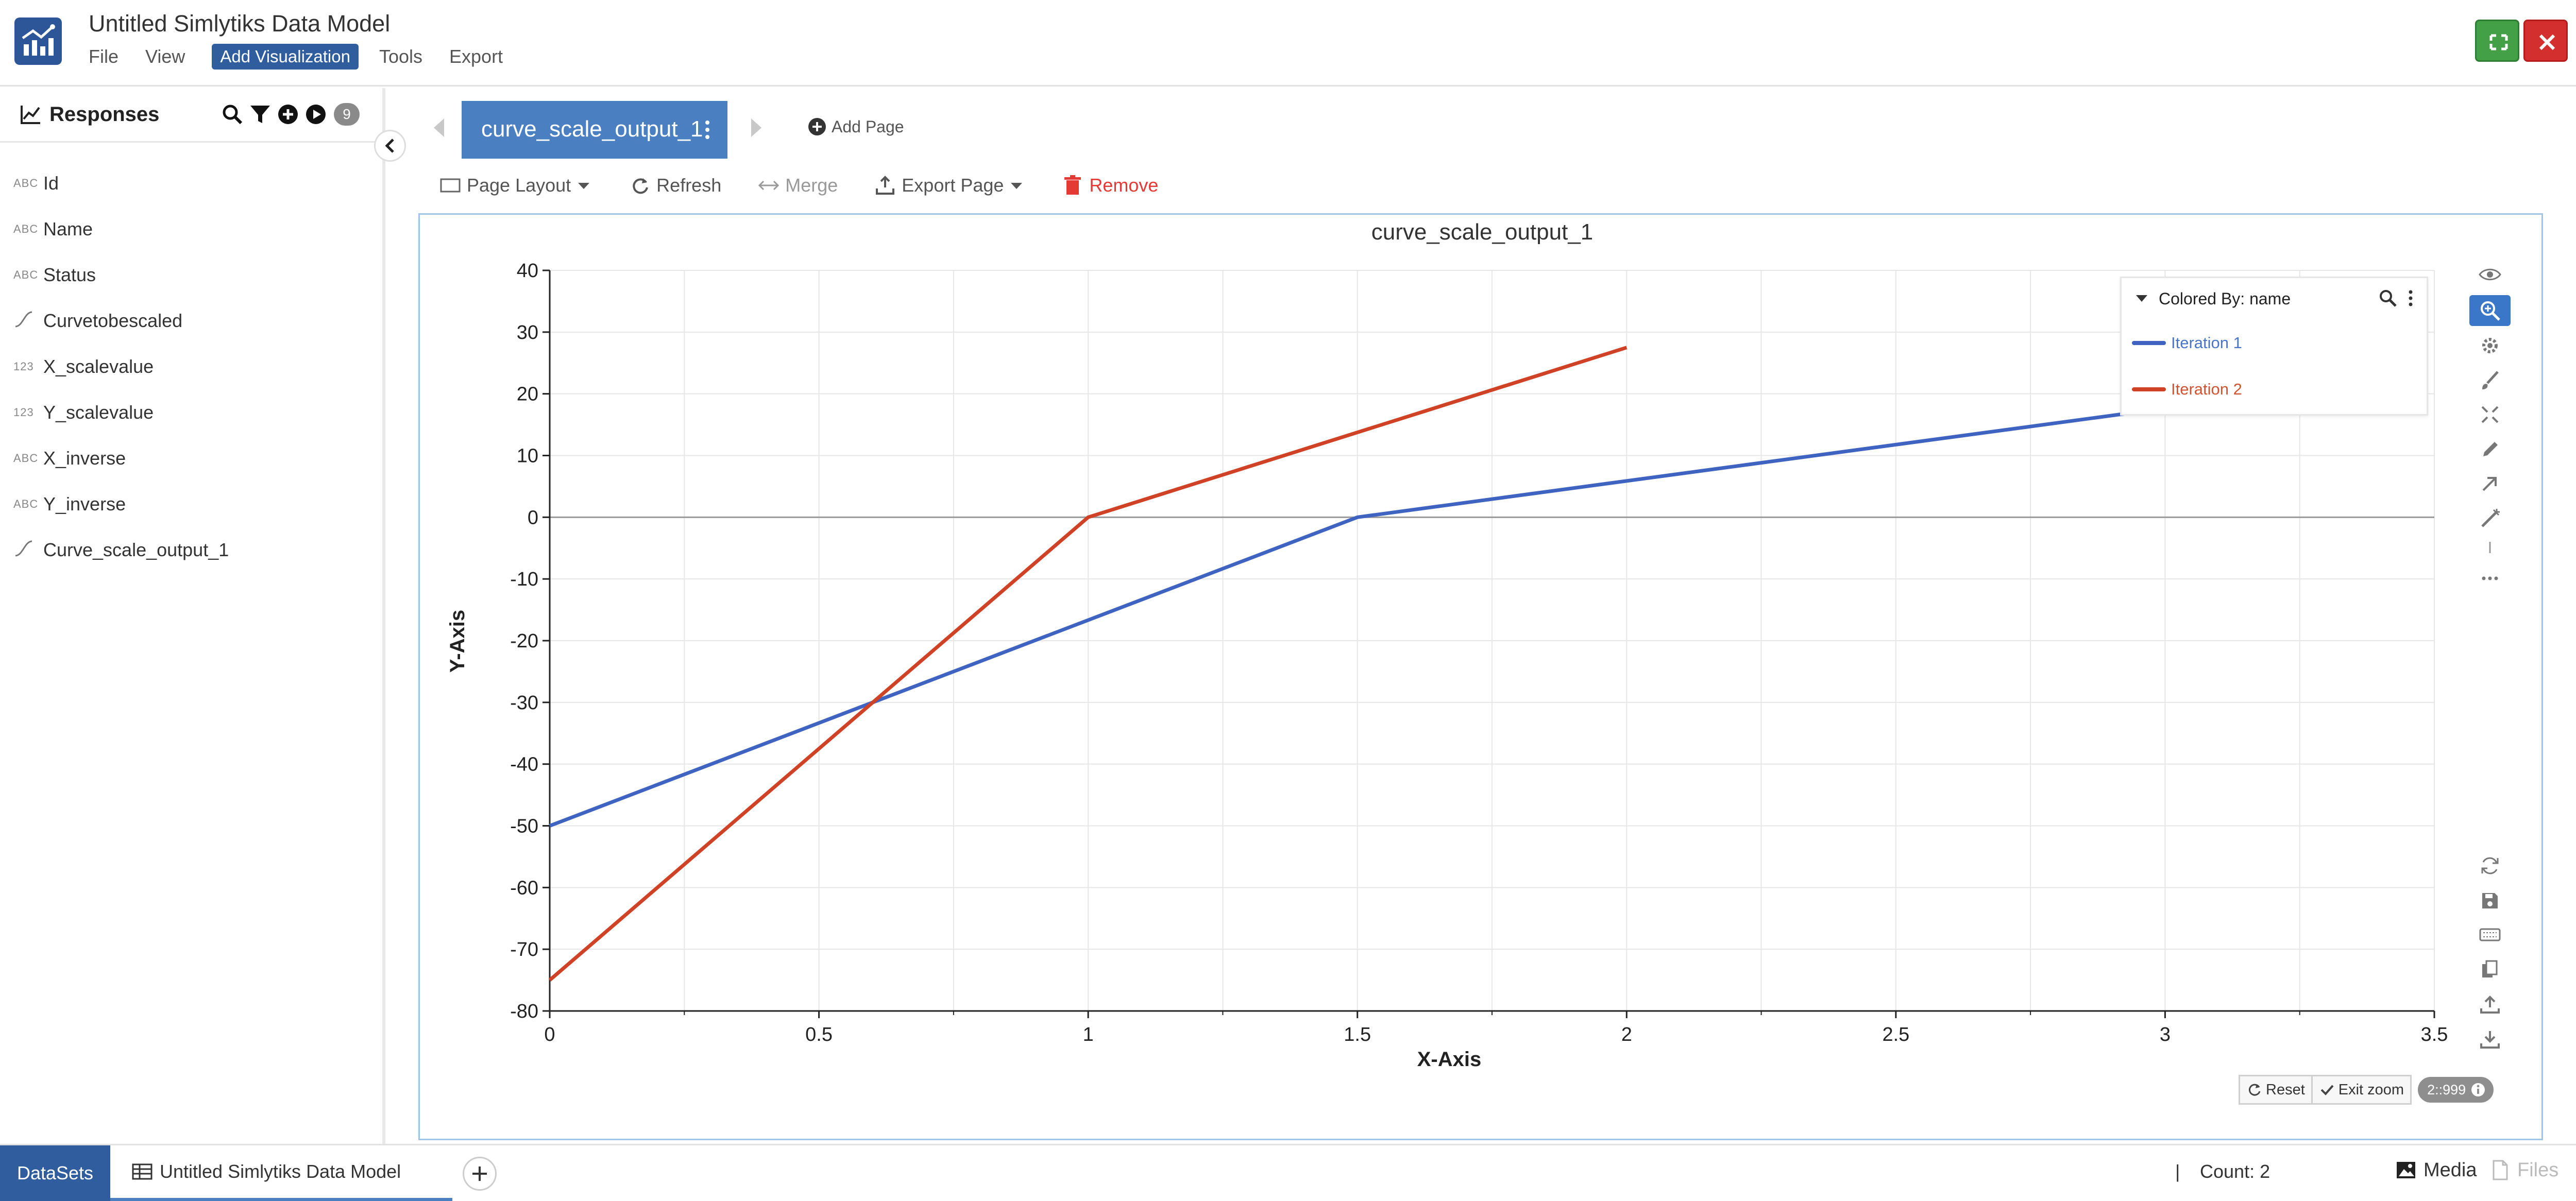 The image size is (2576, 1201). I want to click on zoom-tool-button, so click(2490, 310).